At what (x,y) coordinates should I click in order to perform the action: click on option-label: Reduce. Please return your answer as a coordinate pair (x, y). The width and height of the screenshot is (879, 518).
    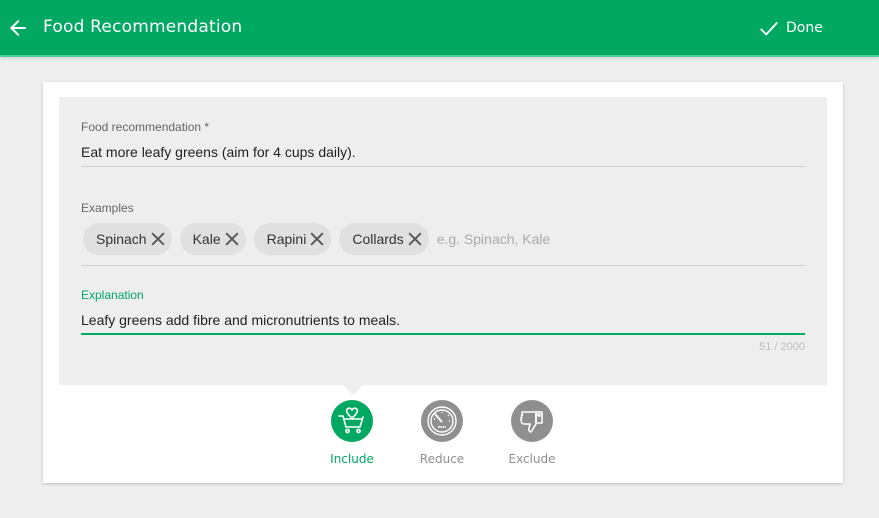
    Looking at the image, I should click on (442, 459).